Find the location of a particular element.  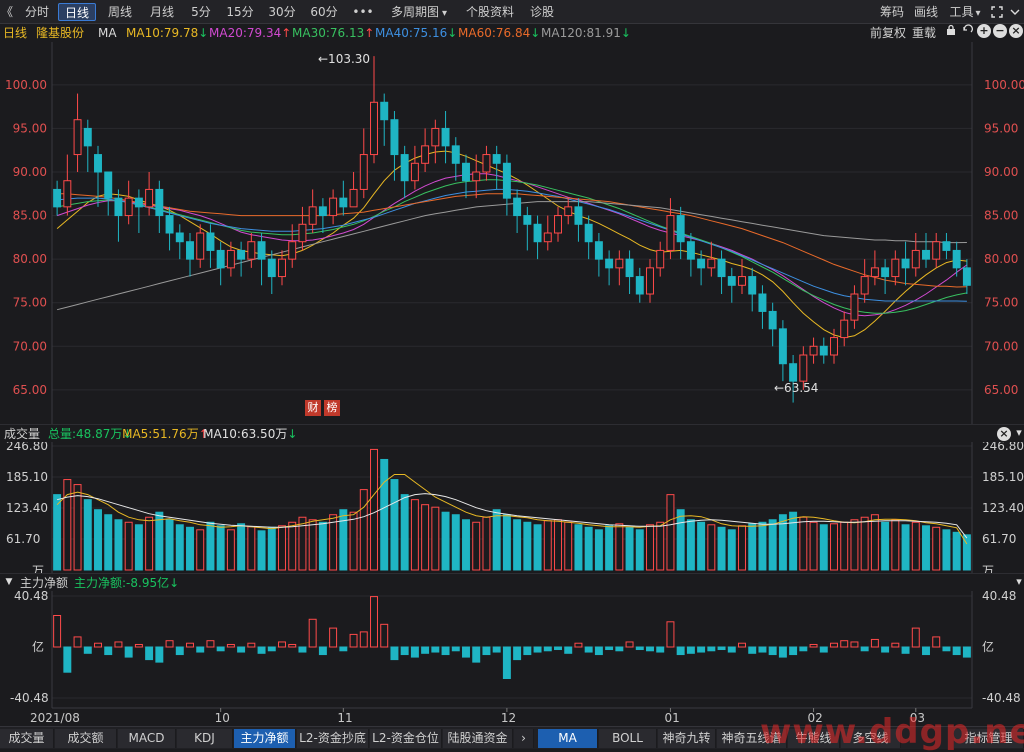

undo-icon is located at coordinates (967, 31).